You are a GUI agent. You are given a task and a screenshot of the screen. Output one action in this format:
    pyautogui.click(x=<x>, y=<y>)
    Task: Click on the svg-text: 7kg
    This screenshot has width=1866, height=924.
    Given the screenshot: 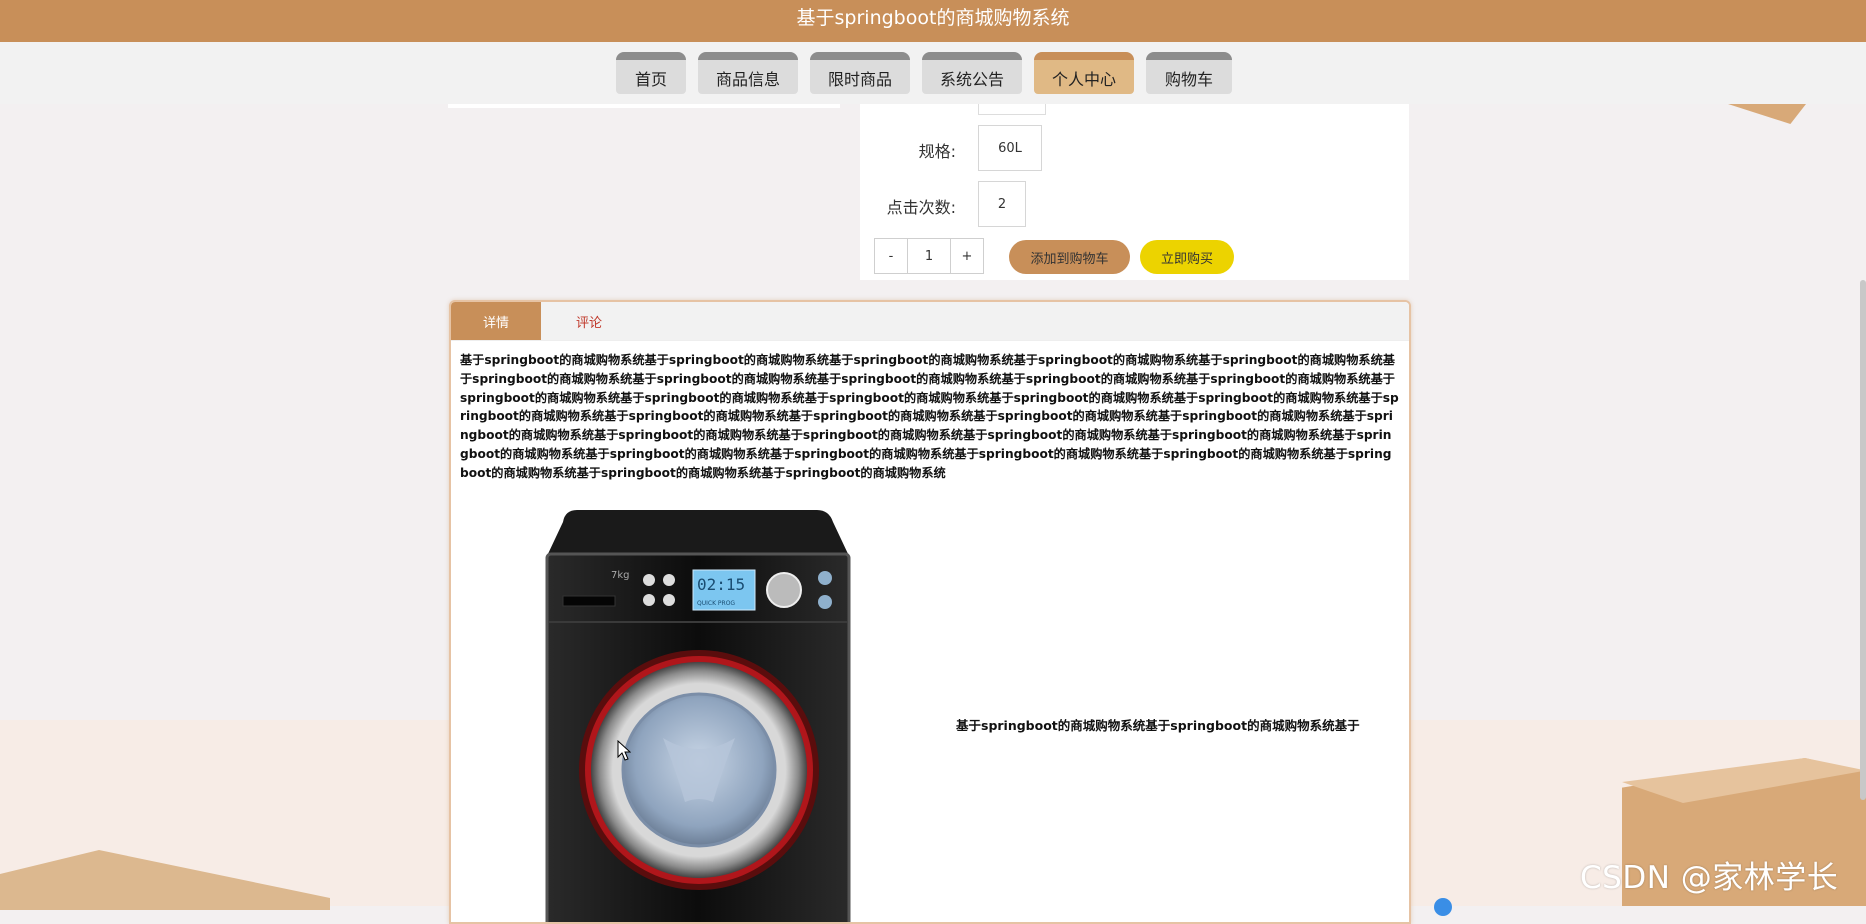 What is the action you would take?
    pyautogui.click(x=620, y=575)
    